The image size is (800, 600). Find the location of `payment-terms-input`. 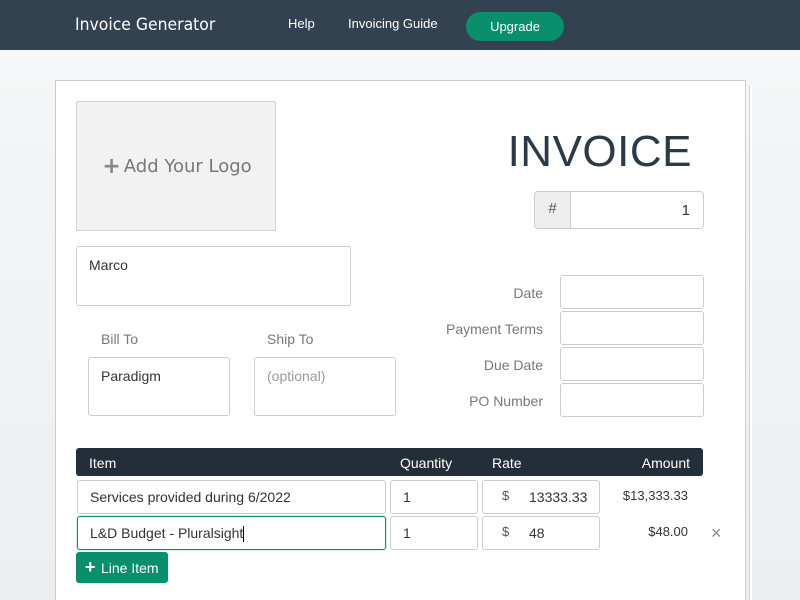

payment-terms-input is located at coordinates (632, 328).